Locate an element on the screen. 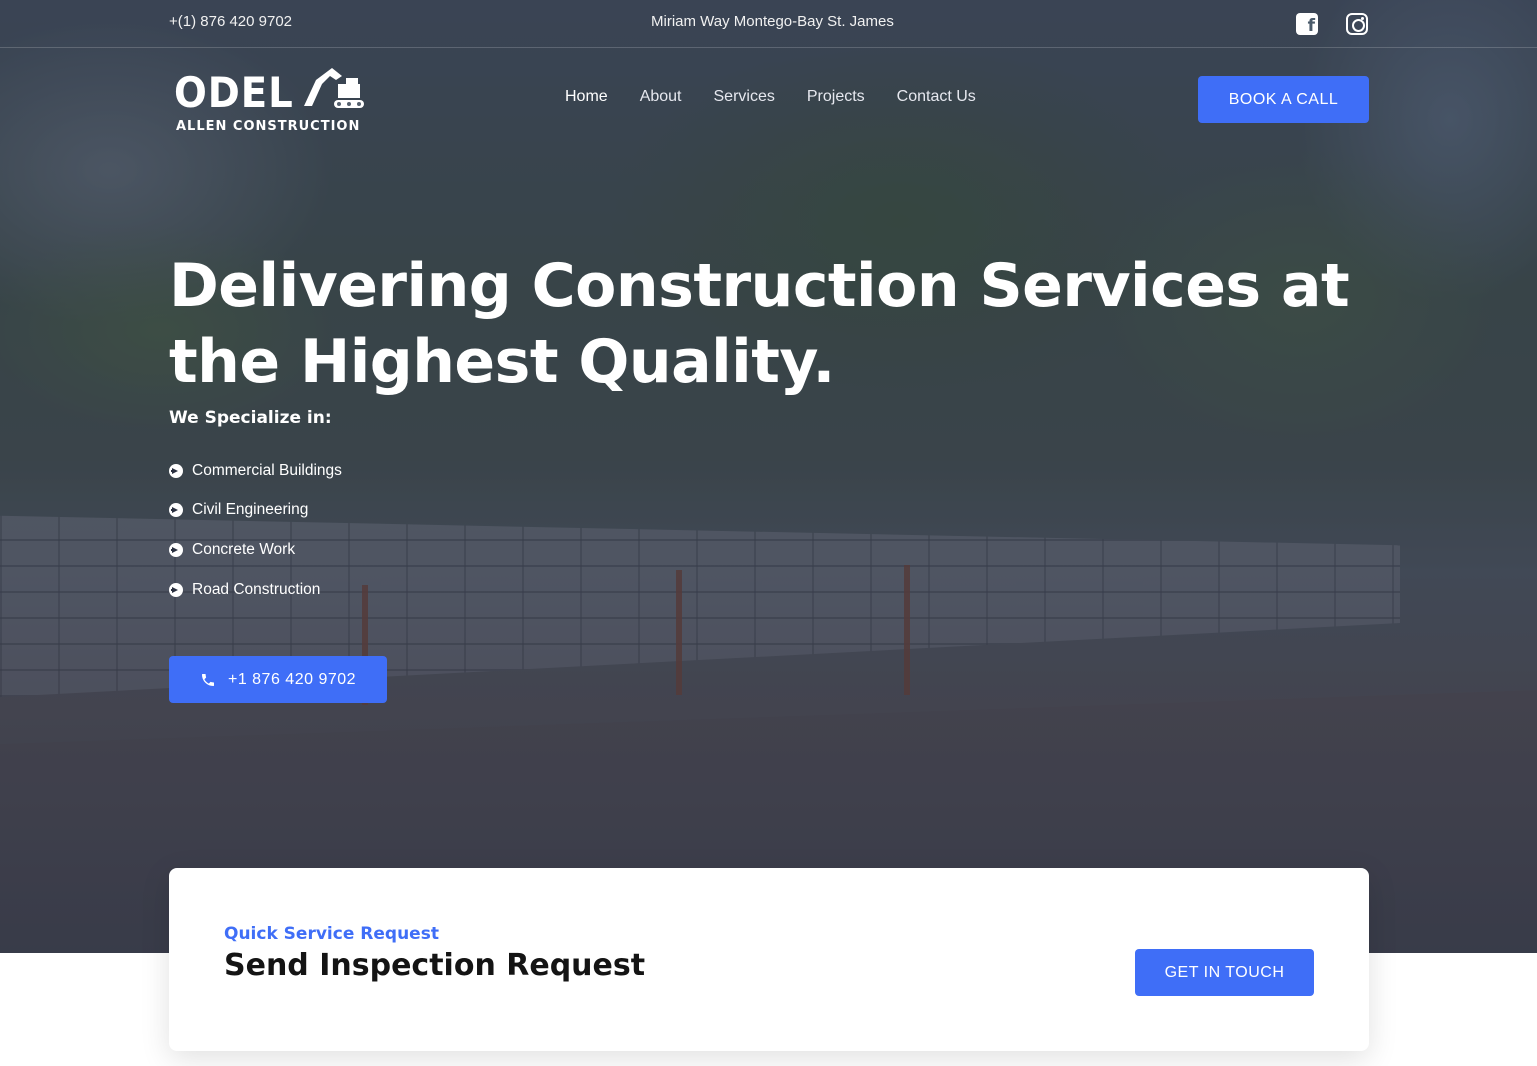  logo: ODEL ALLEN CONSTRUCTION is located at coordinates (271, 101).